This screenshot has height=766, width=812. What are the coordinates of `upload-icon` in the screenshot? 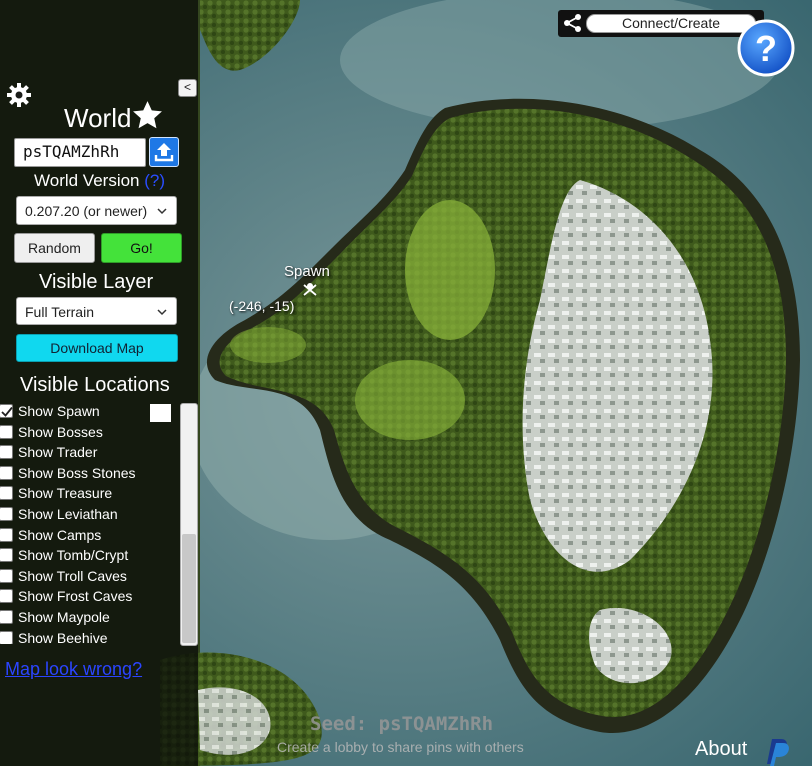 It's located at (164, 152).